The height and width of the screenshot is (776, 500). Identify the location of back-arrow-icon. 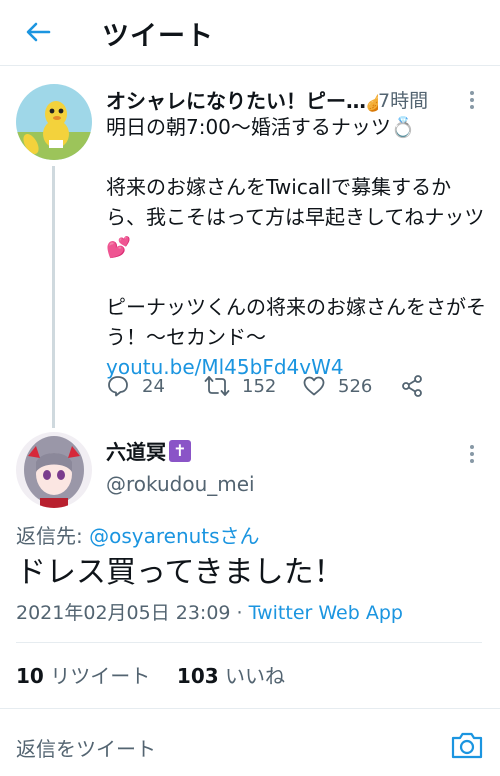
(38, 32).